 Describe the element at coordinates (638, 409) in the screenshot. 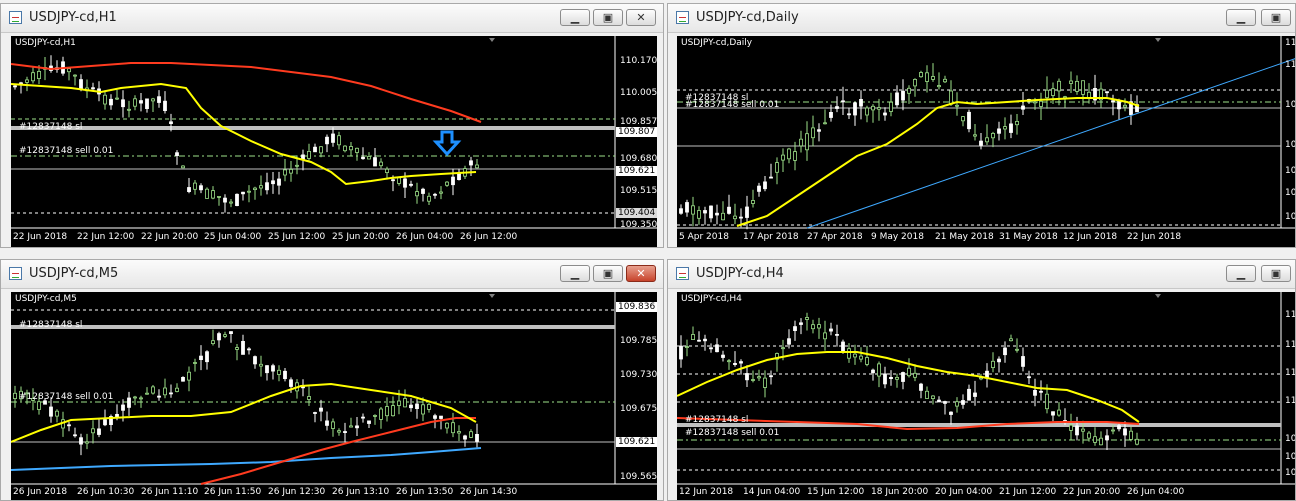

I see `price-label: 109.675` at that location.